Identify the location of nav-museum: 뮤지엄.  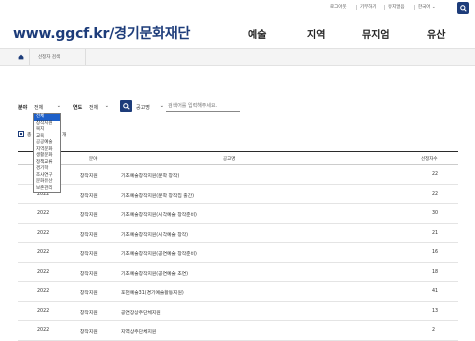
(376, 33).